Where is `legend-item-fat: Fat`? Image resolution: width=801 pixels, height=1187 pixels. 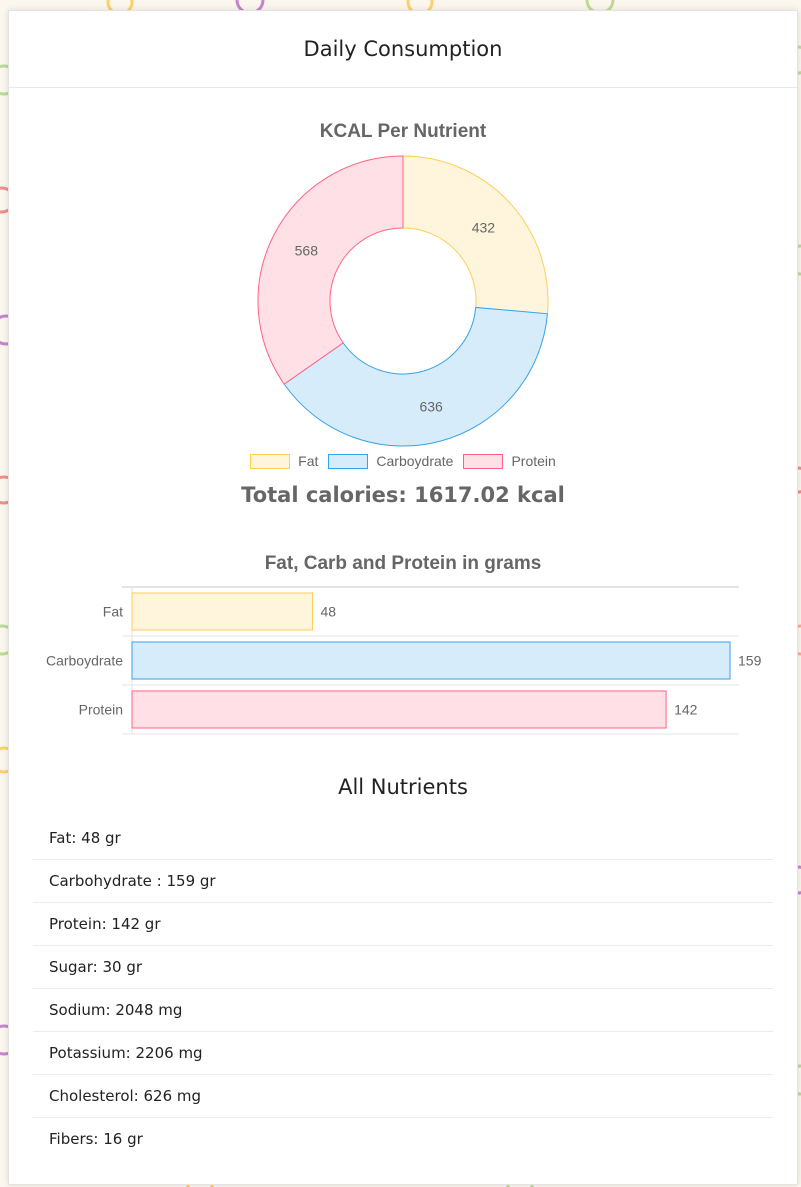 legend-item-fat: Fat is located at coordinates (284, 461).